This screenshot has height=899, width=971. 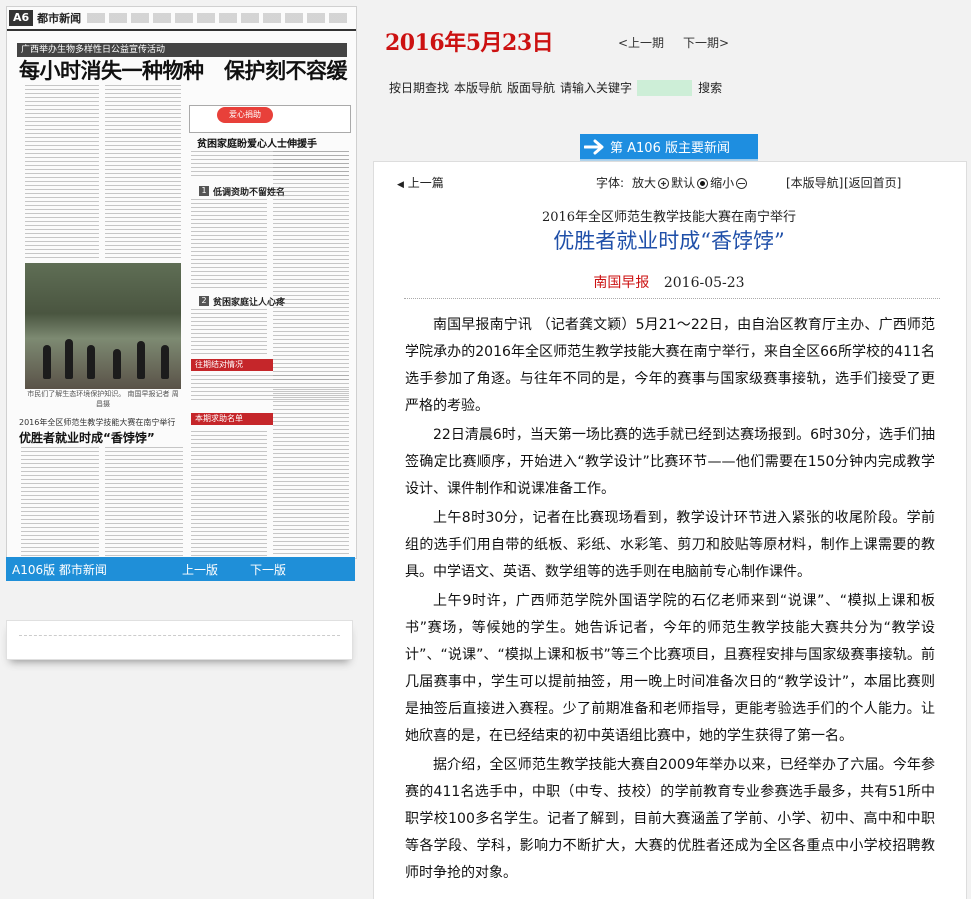 What do you see at coordinates (257, 144) in the screenshot?
I see `thumbnail-right-headline: 贫困家庭盼爱心人士伸援手` at bounding box center [257, 144].